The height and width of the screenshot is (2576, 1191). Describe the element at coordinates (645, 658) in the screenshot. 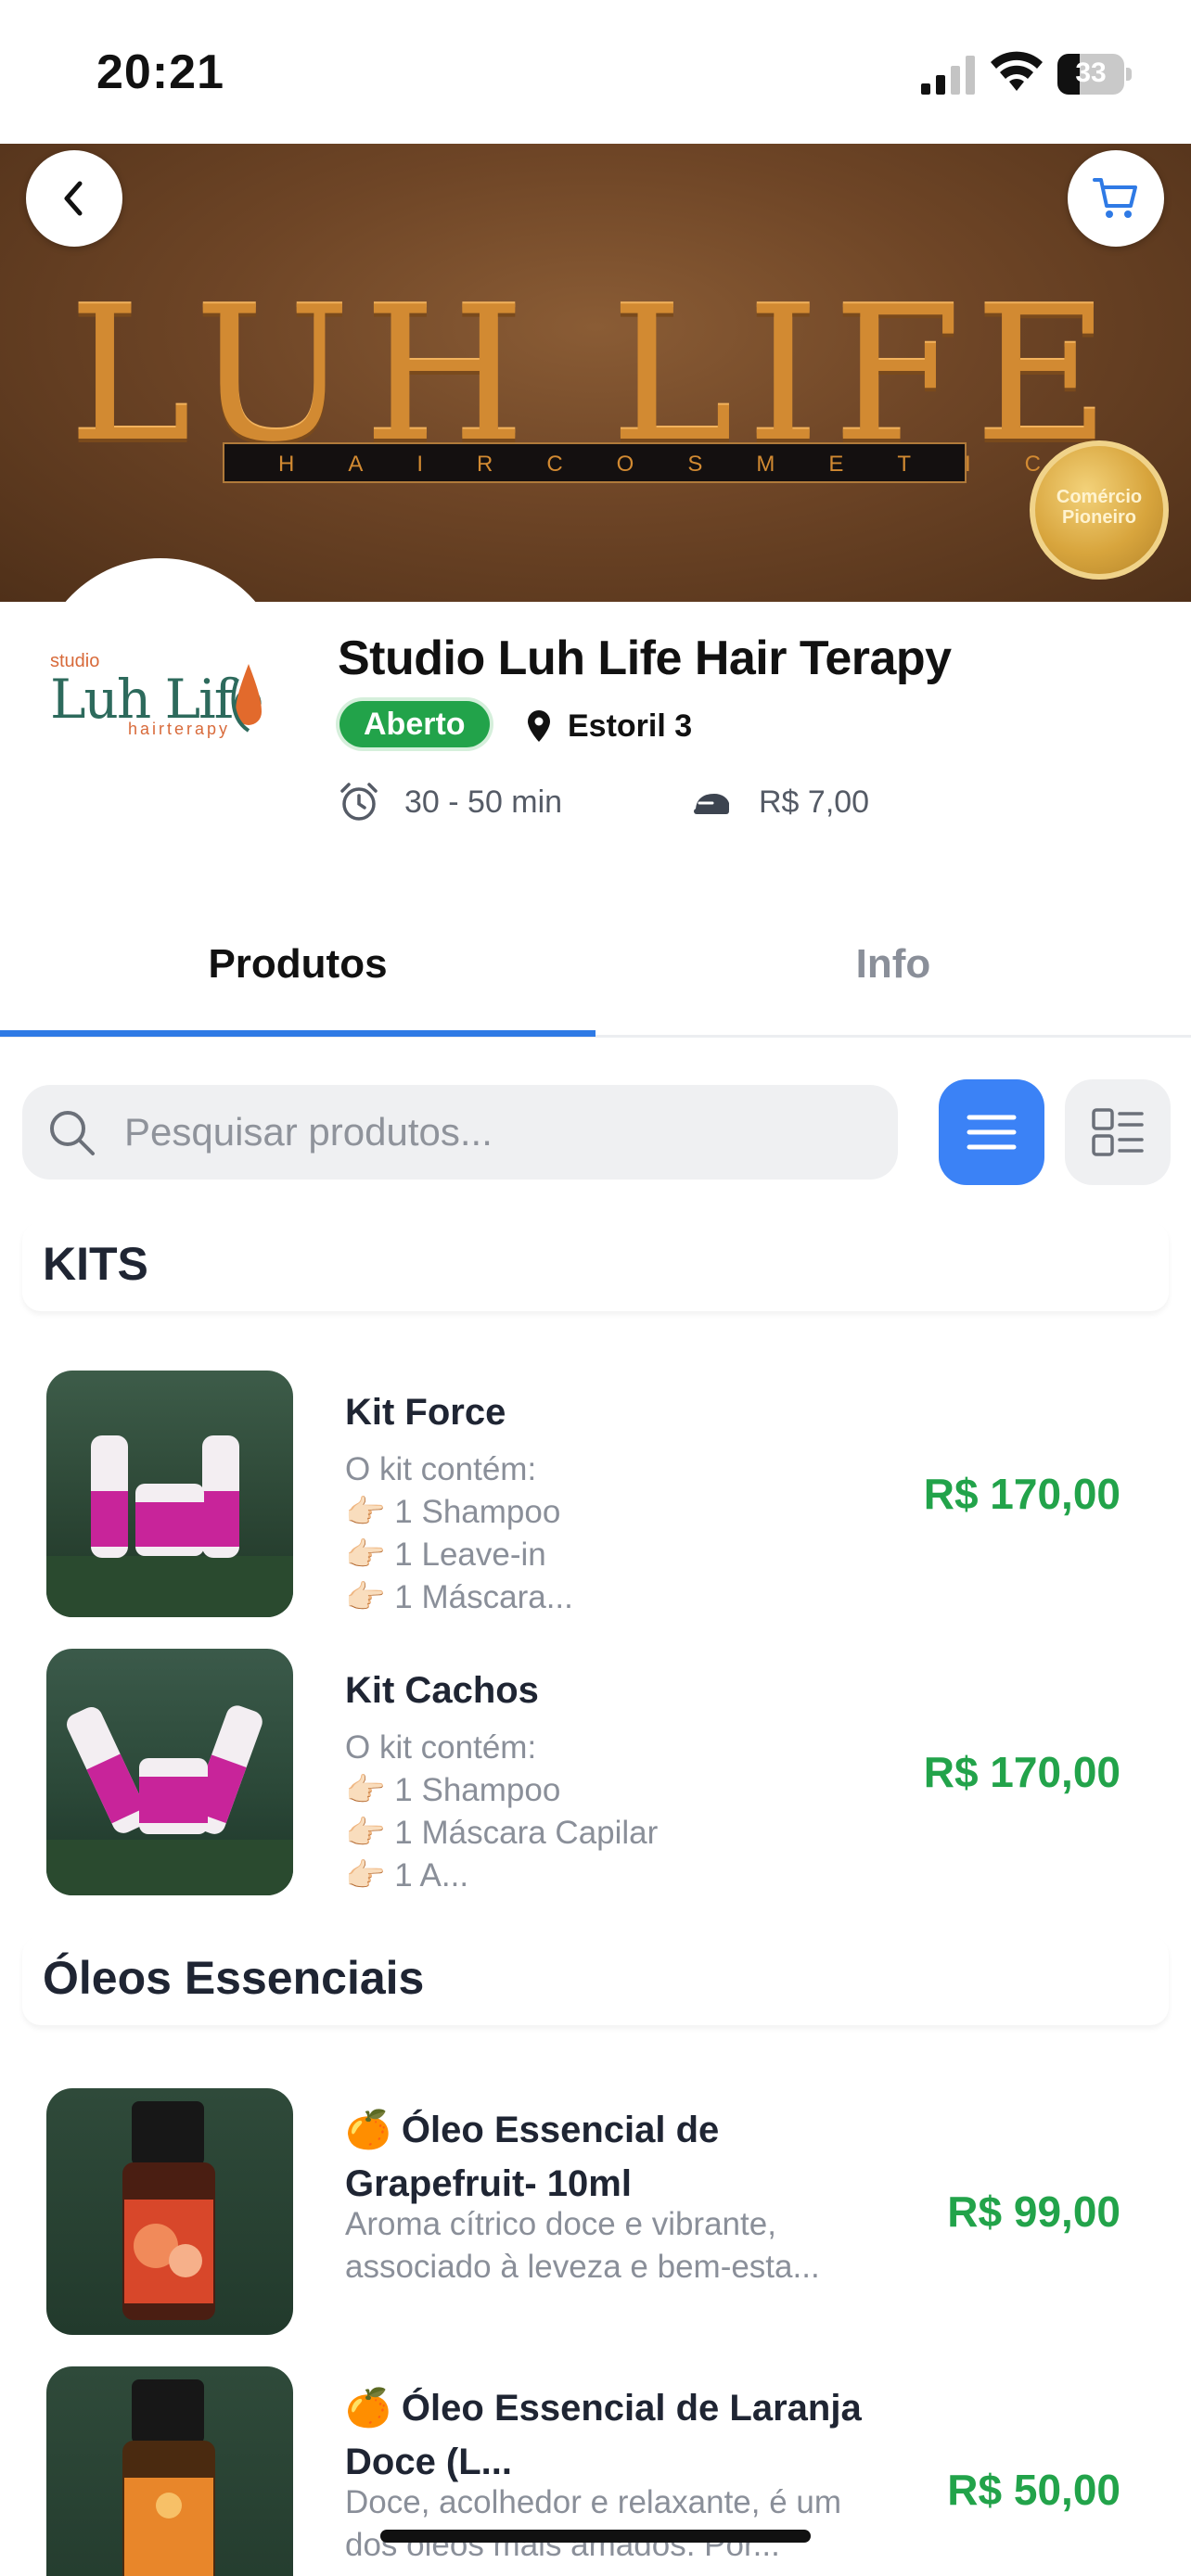

I see `store-name: Studio Luh Life Hair Terapy` at that location.